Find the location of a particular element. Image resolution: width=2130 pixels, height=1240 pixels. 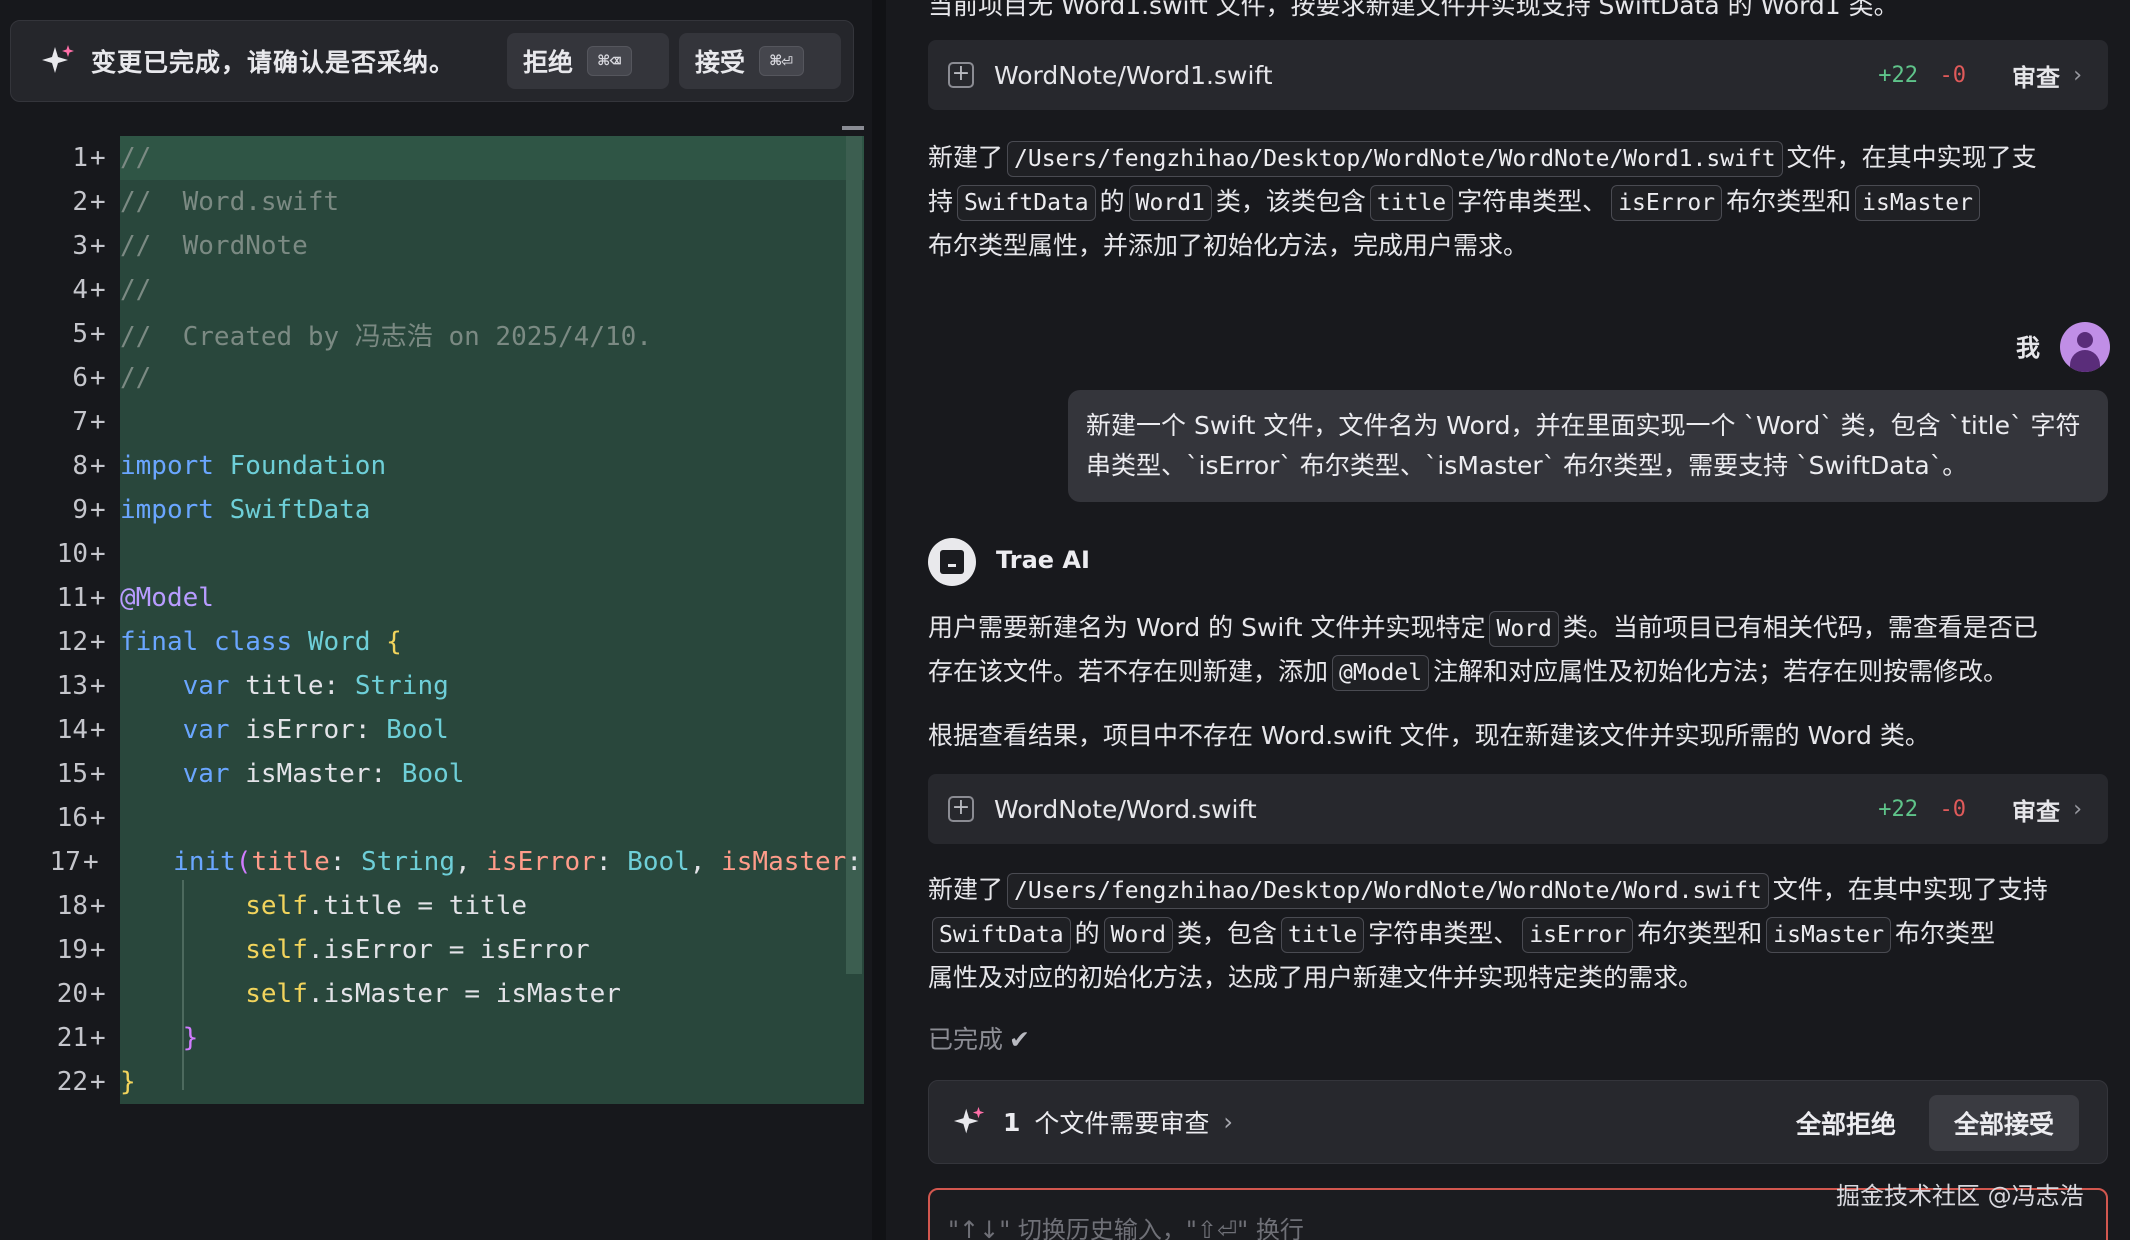

inline-code: @Model is located at coordinates (1381, 673).